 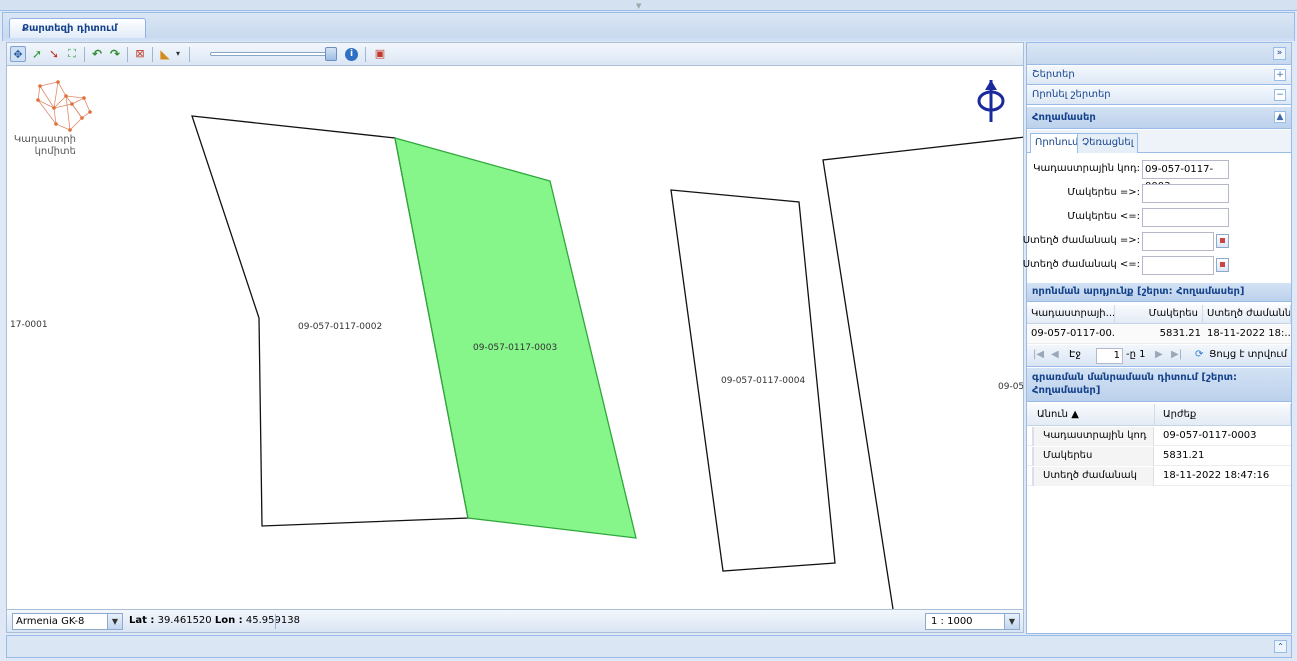 What do you see at coordinates (43, 146) in the screenshot?
I see `logo-text: Կադաստրի կոմիտե` at bounding box center [43, 146].